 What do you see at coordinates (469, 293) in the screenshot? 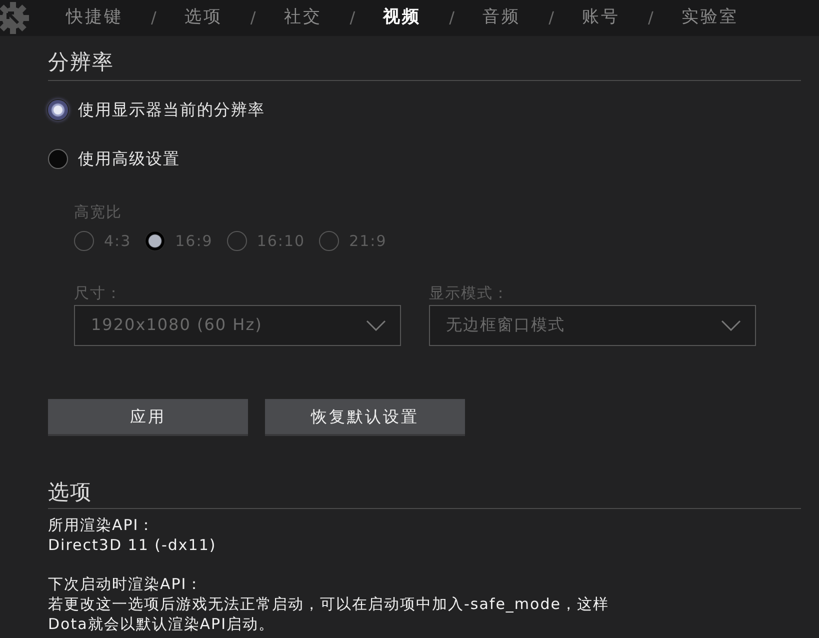
I see `field-label: 显示模式：` at bounding box center [469, 293].